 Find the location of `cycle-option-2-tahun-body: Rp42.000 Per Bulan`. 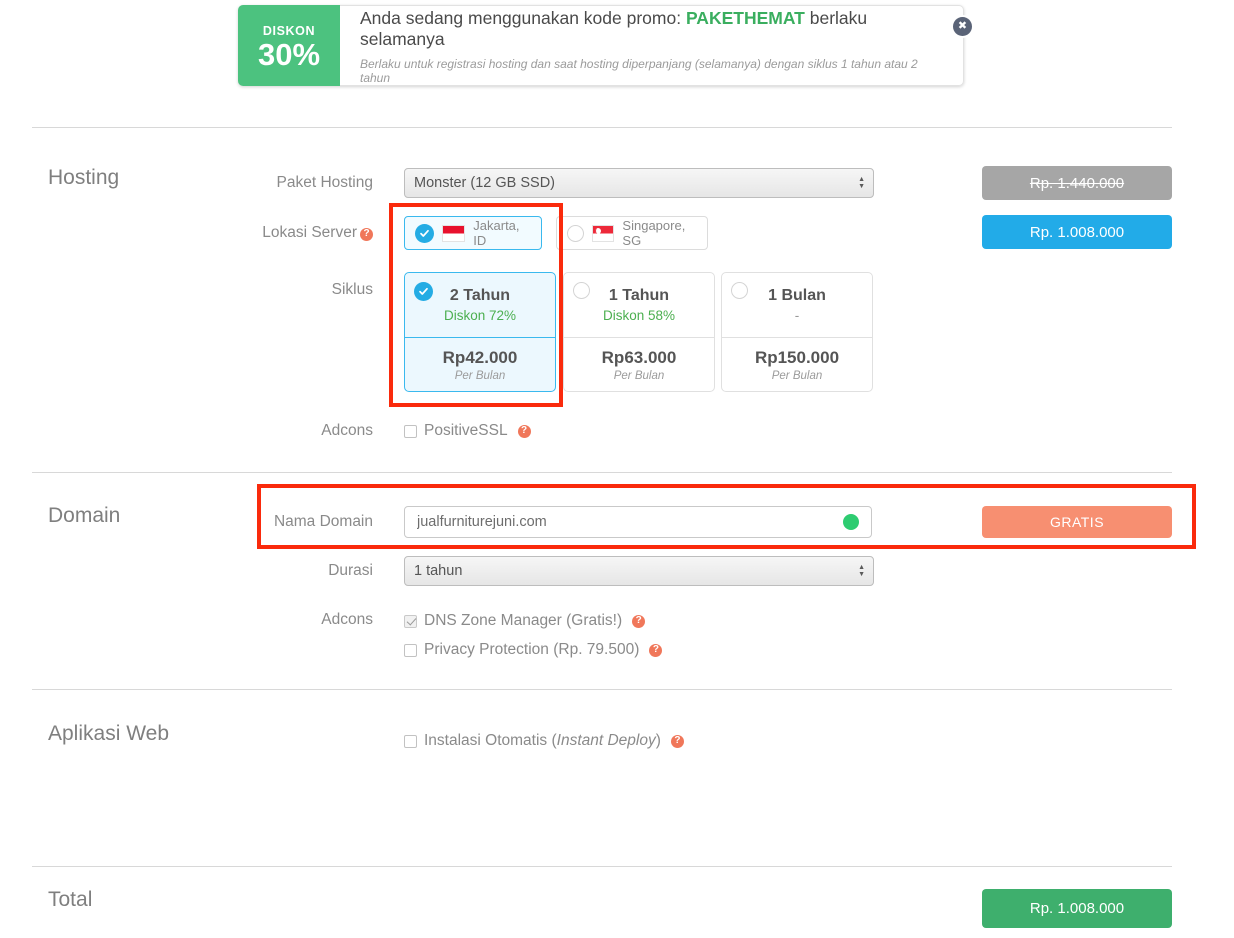

cycle-option-2-tahun-body: Rp42.000 Per Bulan is located at coordinates (480, 364).